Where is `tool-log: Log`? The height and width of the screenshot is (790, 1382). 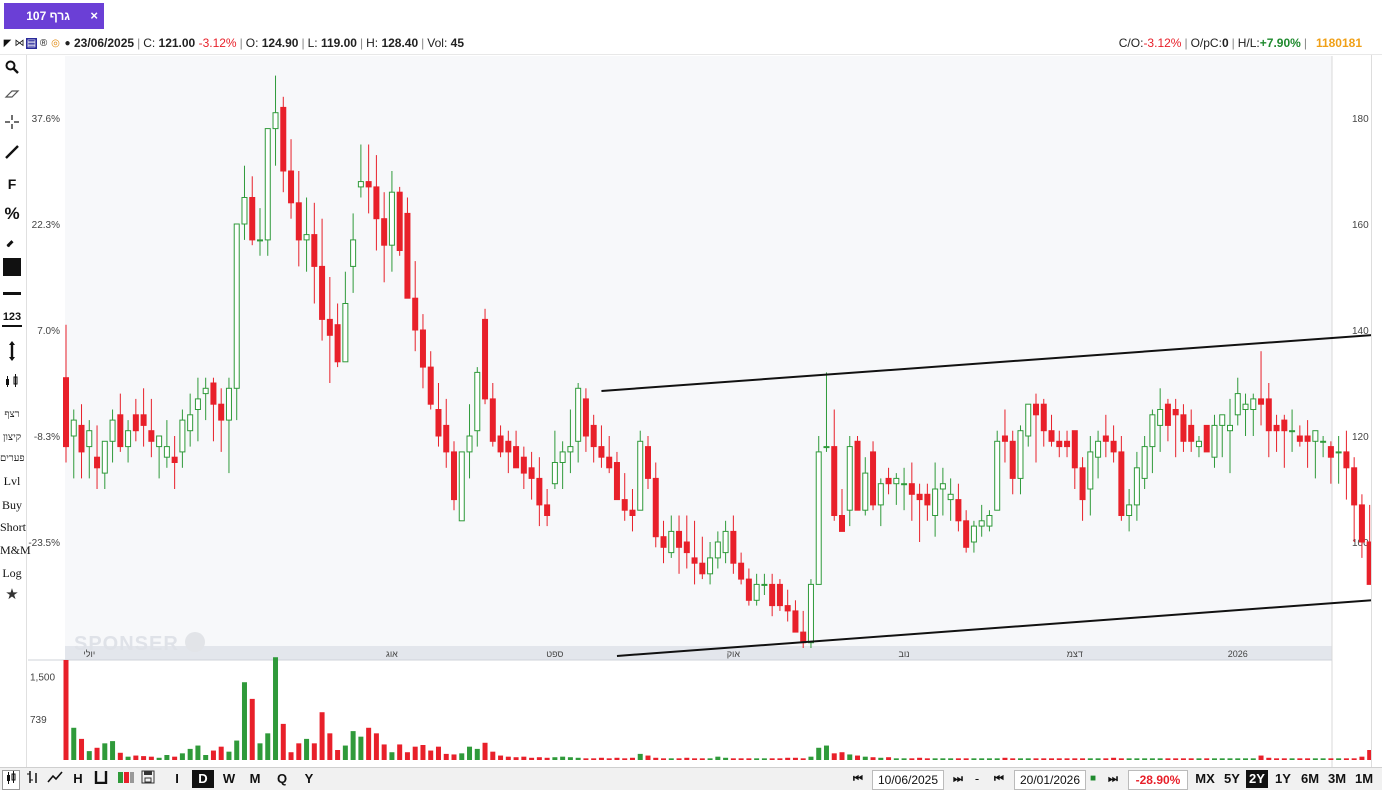 tool-log: Log is located at coordinates (12, 573).